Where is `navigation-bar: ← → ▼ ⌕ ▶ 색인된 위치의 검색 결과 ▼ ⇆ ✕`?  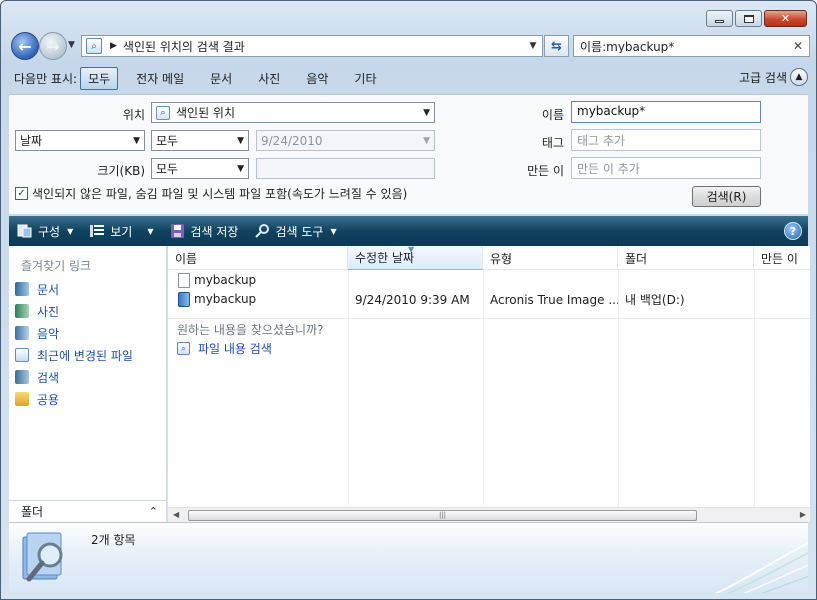 navigation-bar: ← → ▼ ⌕ ▶ 색인된 위치의 검색 결과 ▼ ⇆ ✕ is located at coordinates (409, 46).